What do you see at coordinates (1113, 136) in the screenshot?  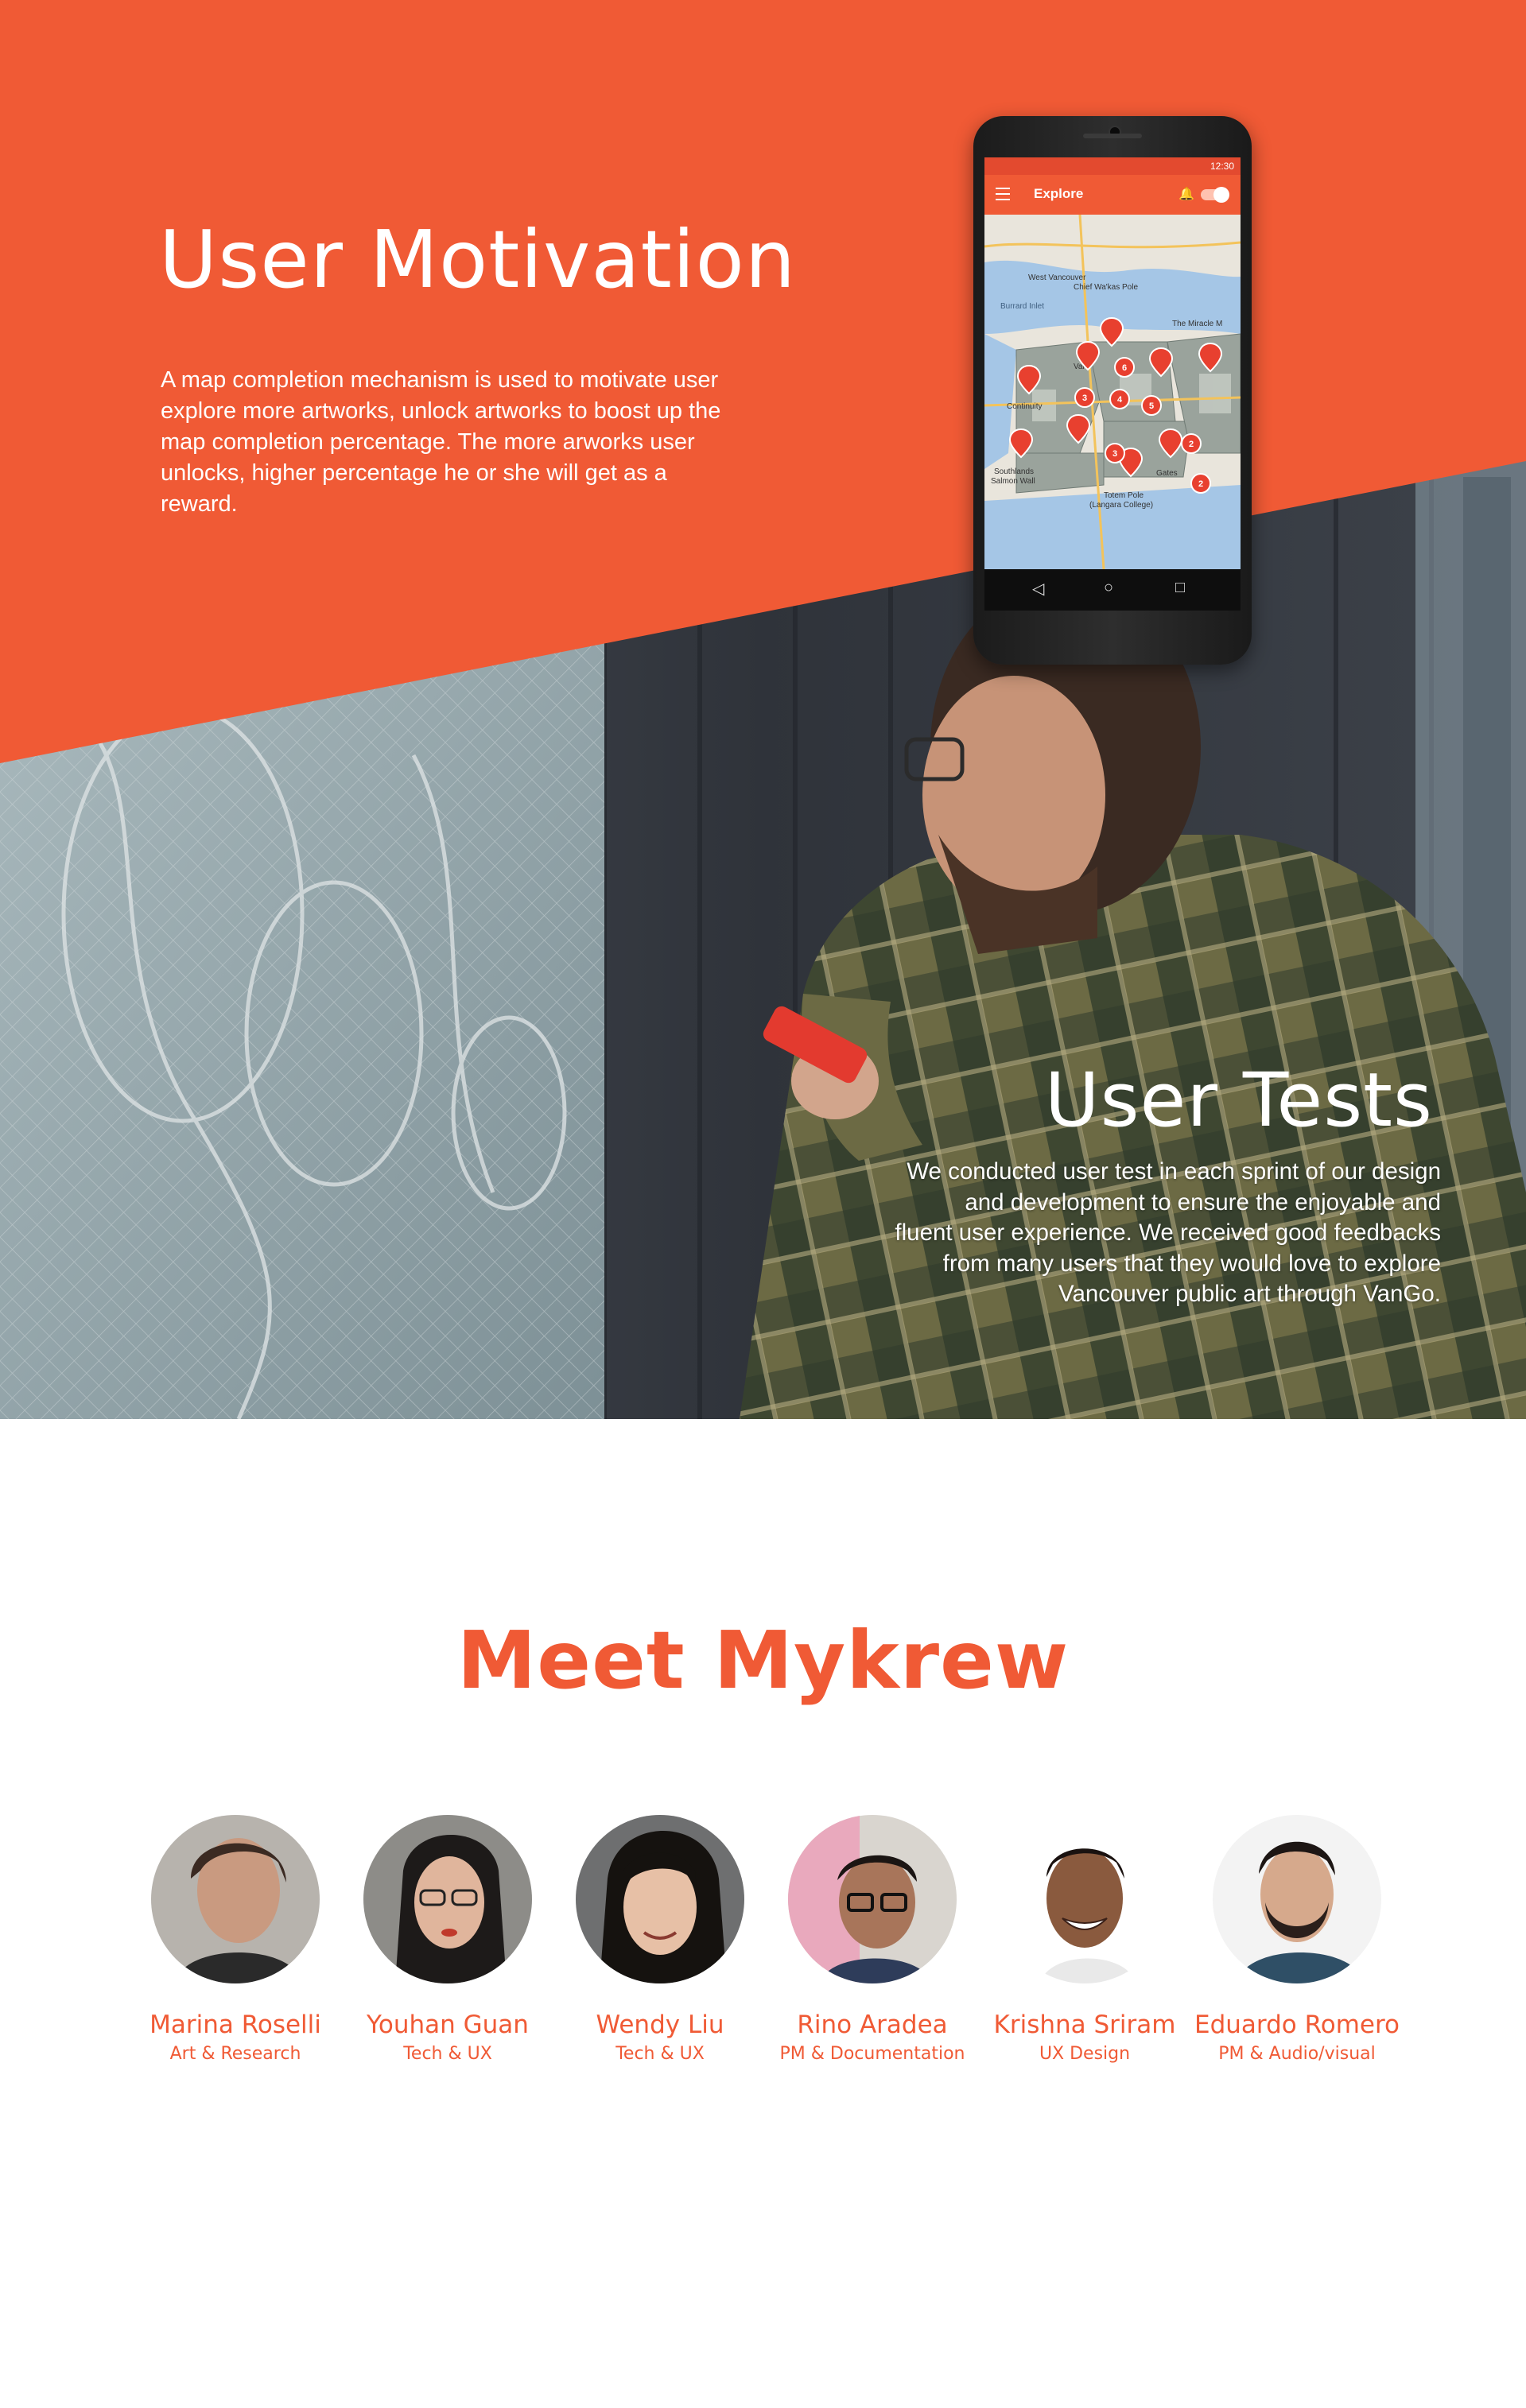 I see `phone-speaker` at bounding box center [1113, 136].